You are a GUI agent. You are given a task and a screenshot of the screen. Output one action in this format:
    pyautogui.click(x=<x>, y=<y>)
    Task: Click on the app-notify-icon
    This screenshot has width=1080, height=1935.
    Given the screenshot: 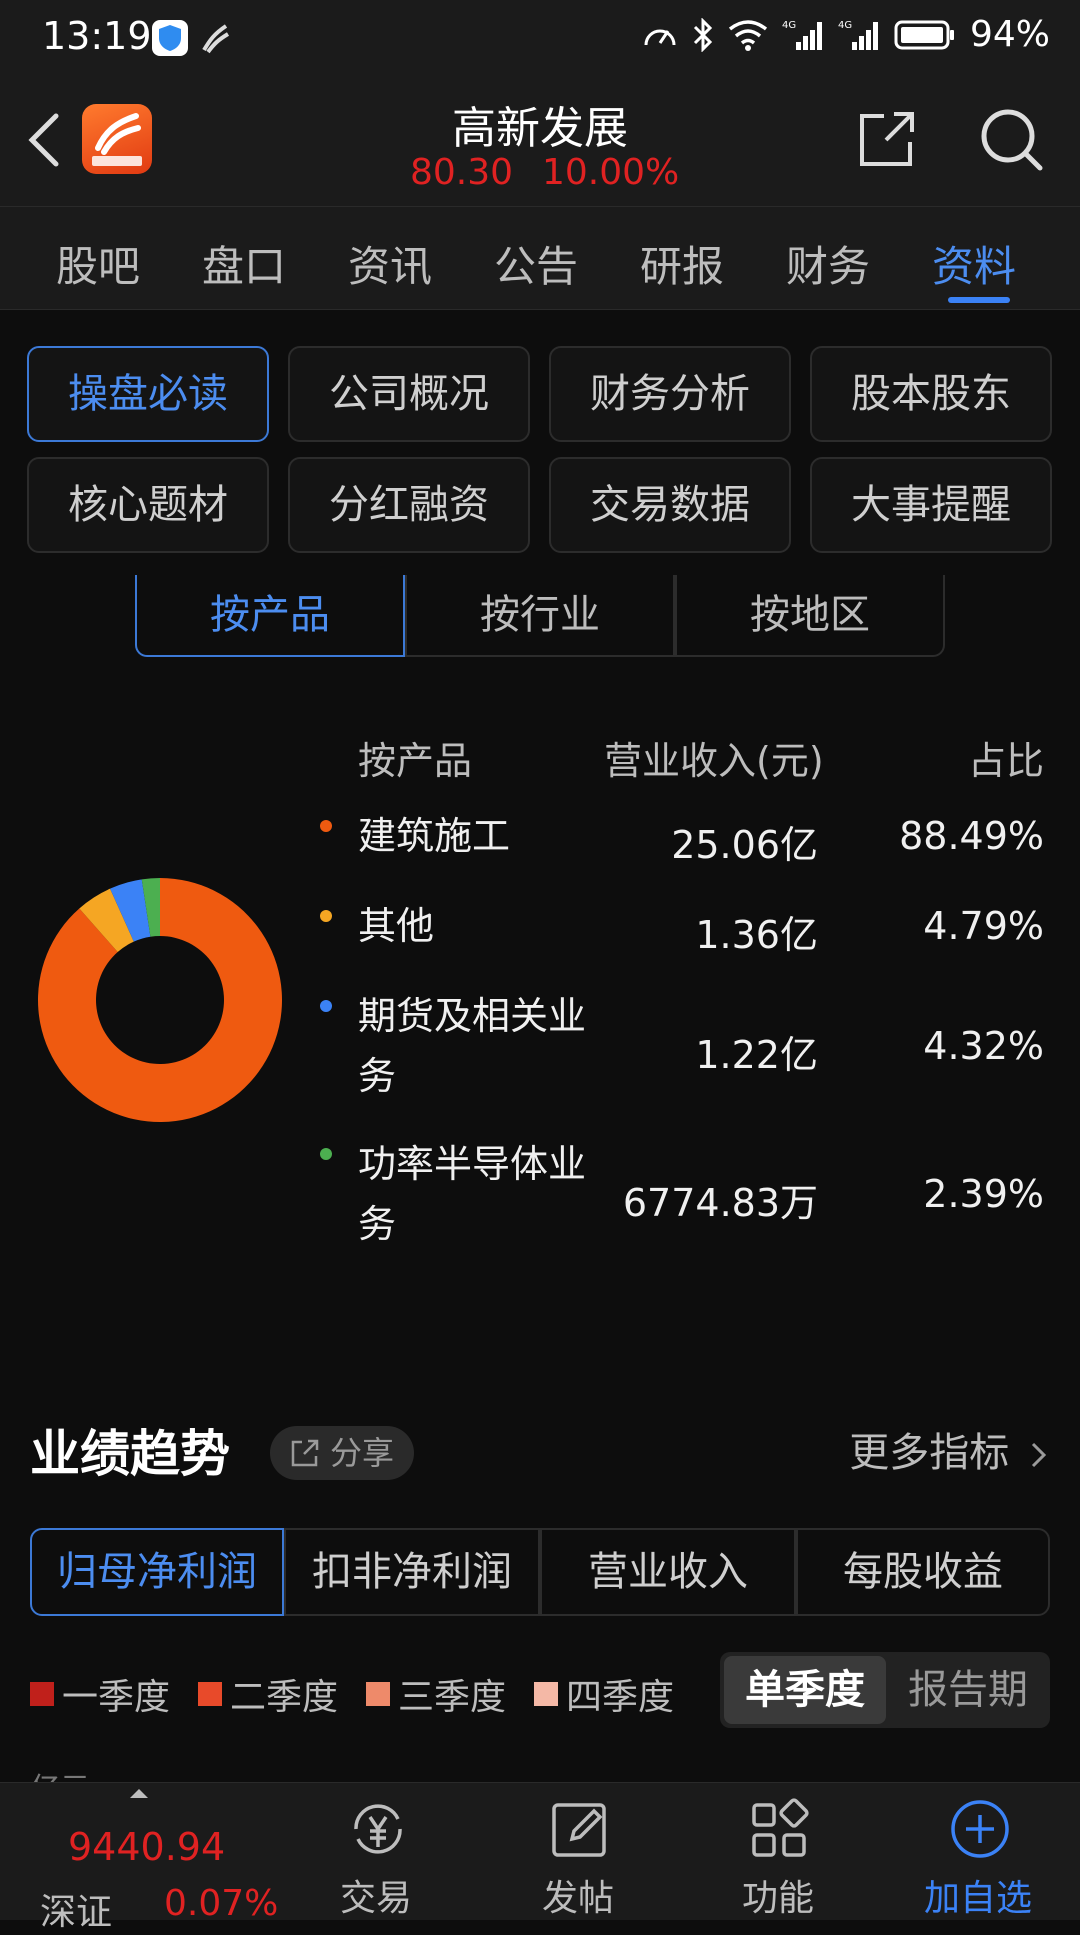 What is the action you would take?
    pyautogui.click(x=215, y=41)
    